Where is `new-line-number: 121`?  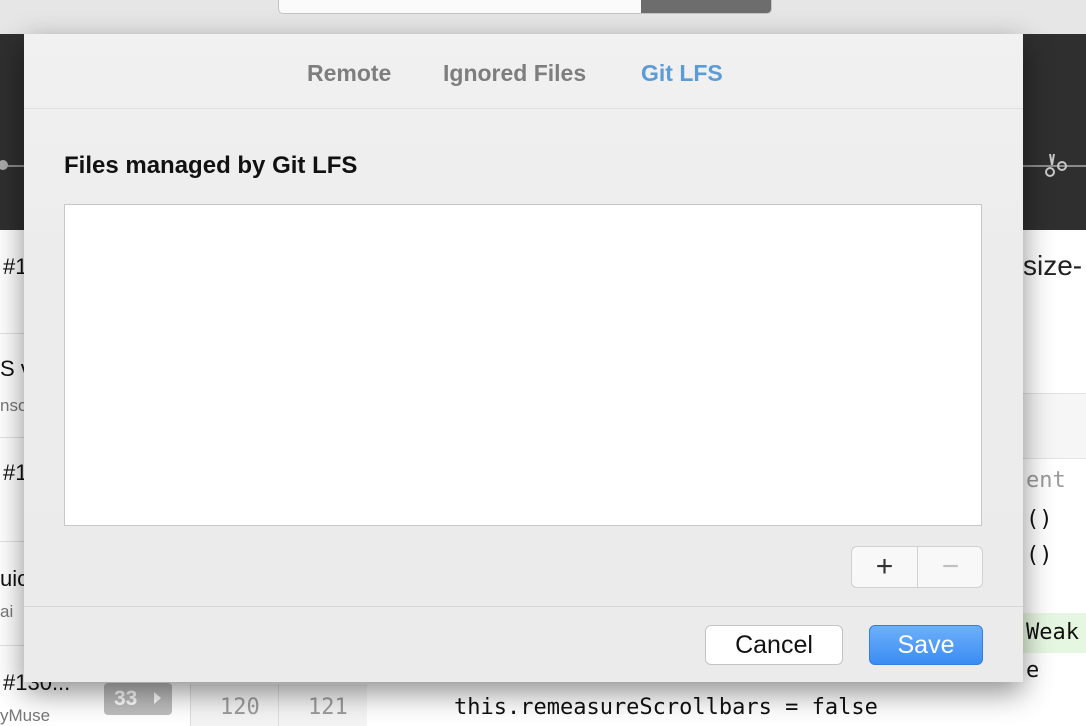 new-line-number: 121 is located at coordinates (328, 707).